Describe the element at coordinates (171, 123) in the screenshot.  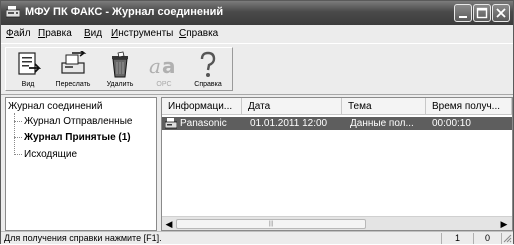
I see `received-fax-icon` at that location.